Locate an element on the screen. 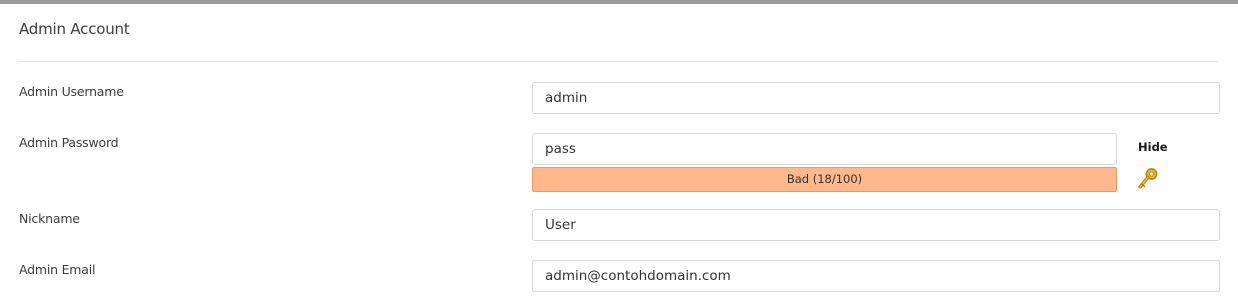 The image size is (1238, 306). nickname-label: Nickname is located at coordinates (49, 218).